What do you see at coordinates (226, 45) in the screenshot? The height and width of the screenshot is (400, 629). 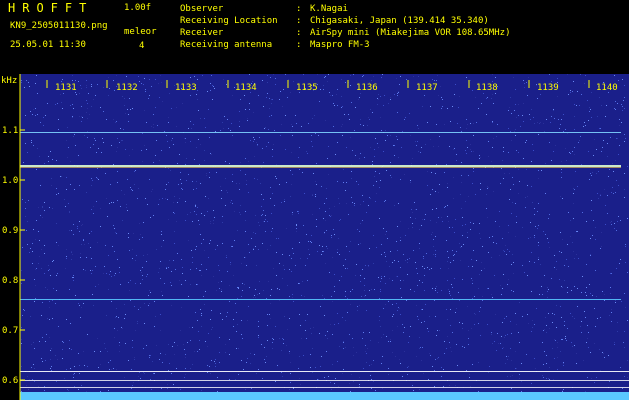 I see `info-key: Receiving antenna` at bounding box center [226, 45].